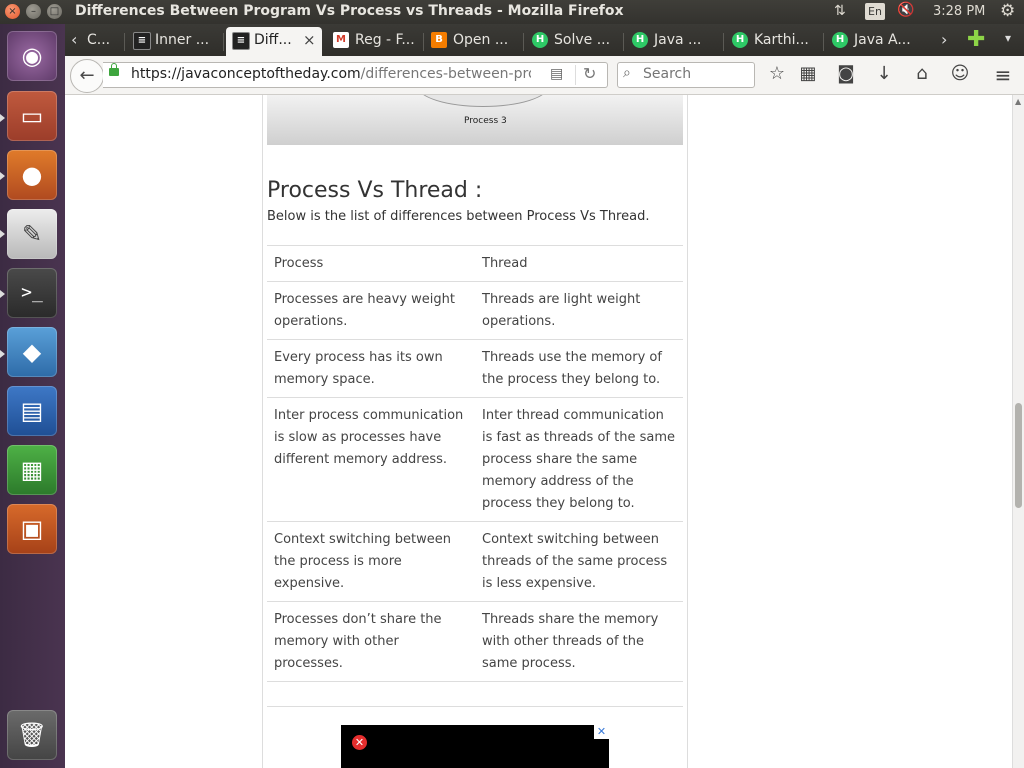 This screenshot has height=768, width=1024. I want to click on settings-gear-icon: ⚙, so click(1007, 11).